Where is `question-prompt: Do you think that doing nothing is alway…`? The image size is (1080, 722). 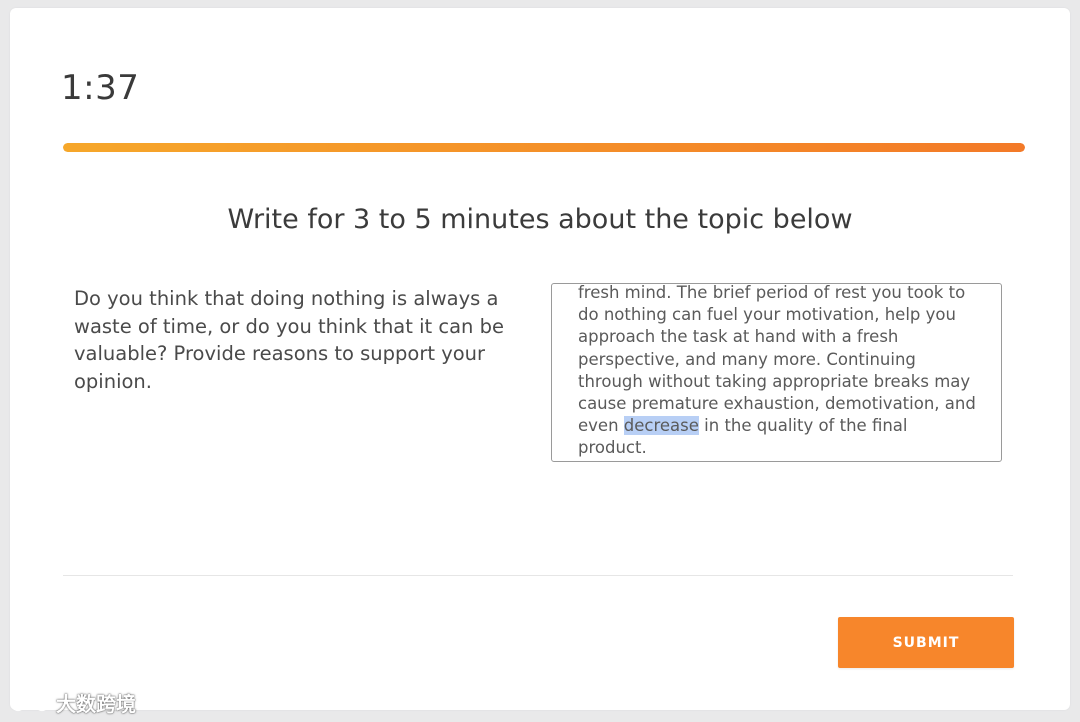 question-prompt: Do you think that doing nothing is alway… is located at coordinates (289, 340).